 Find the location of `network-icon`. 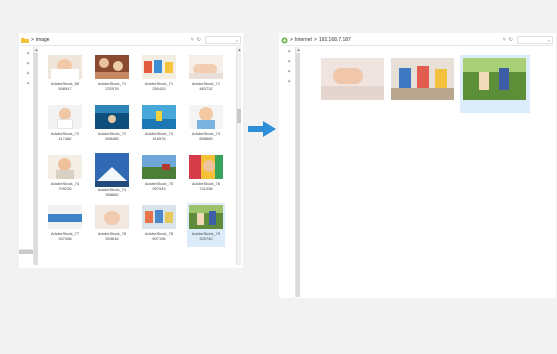

network-icon is located at coordinates (284, 40).